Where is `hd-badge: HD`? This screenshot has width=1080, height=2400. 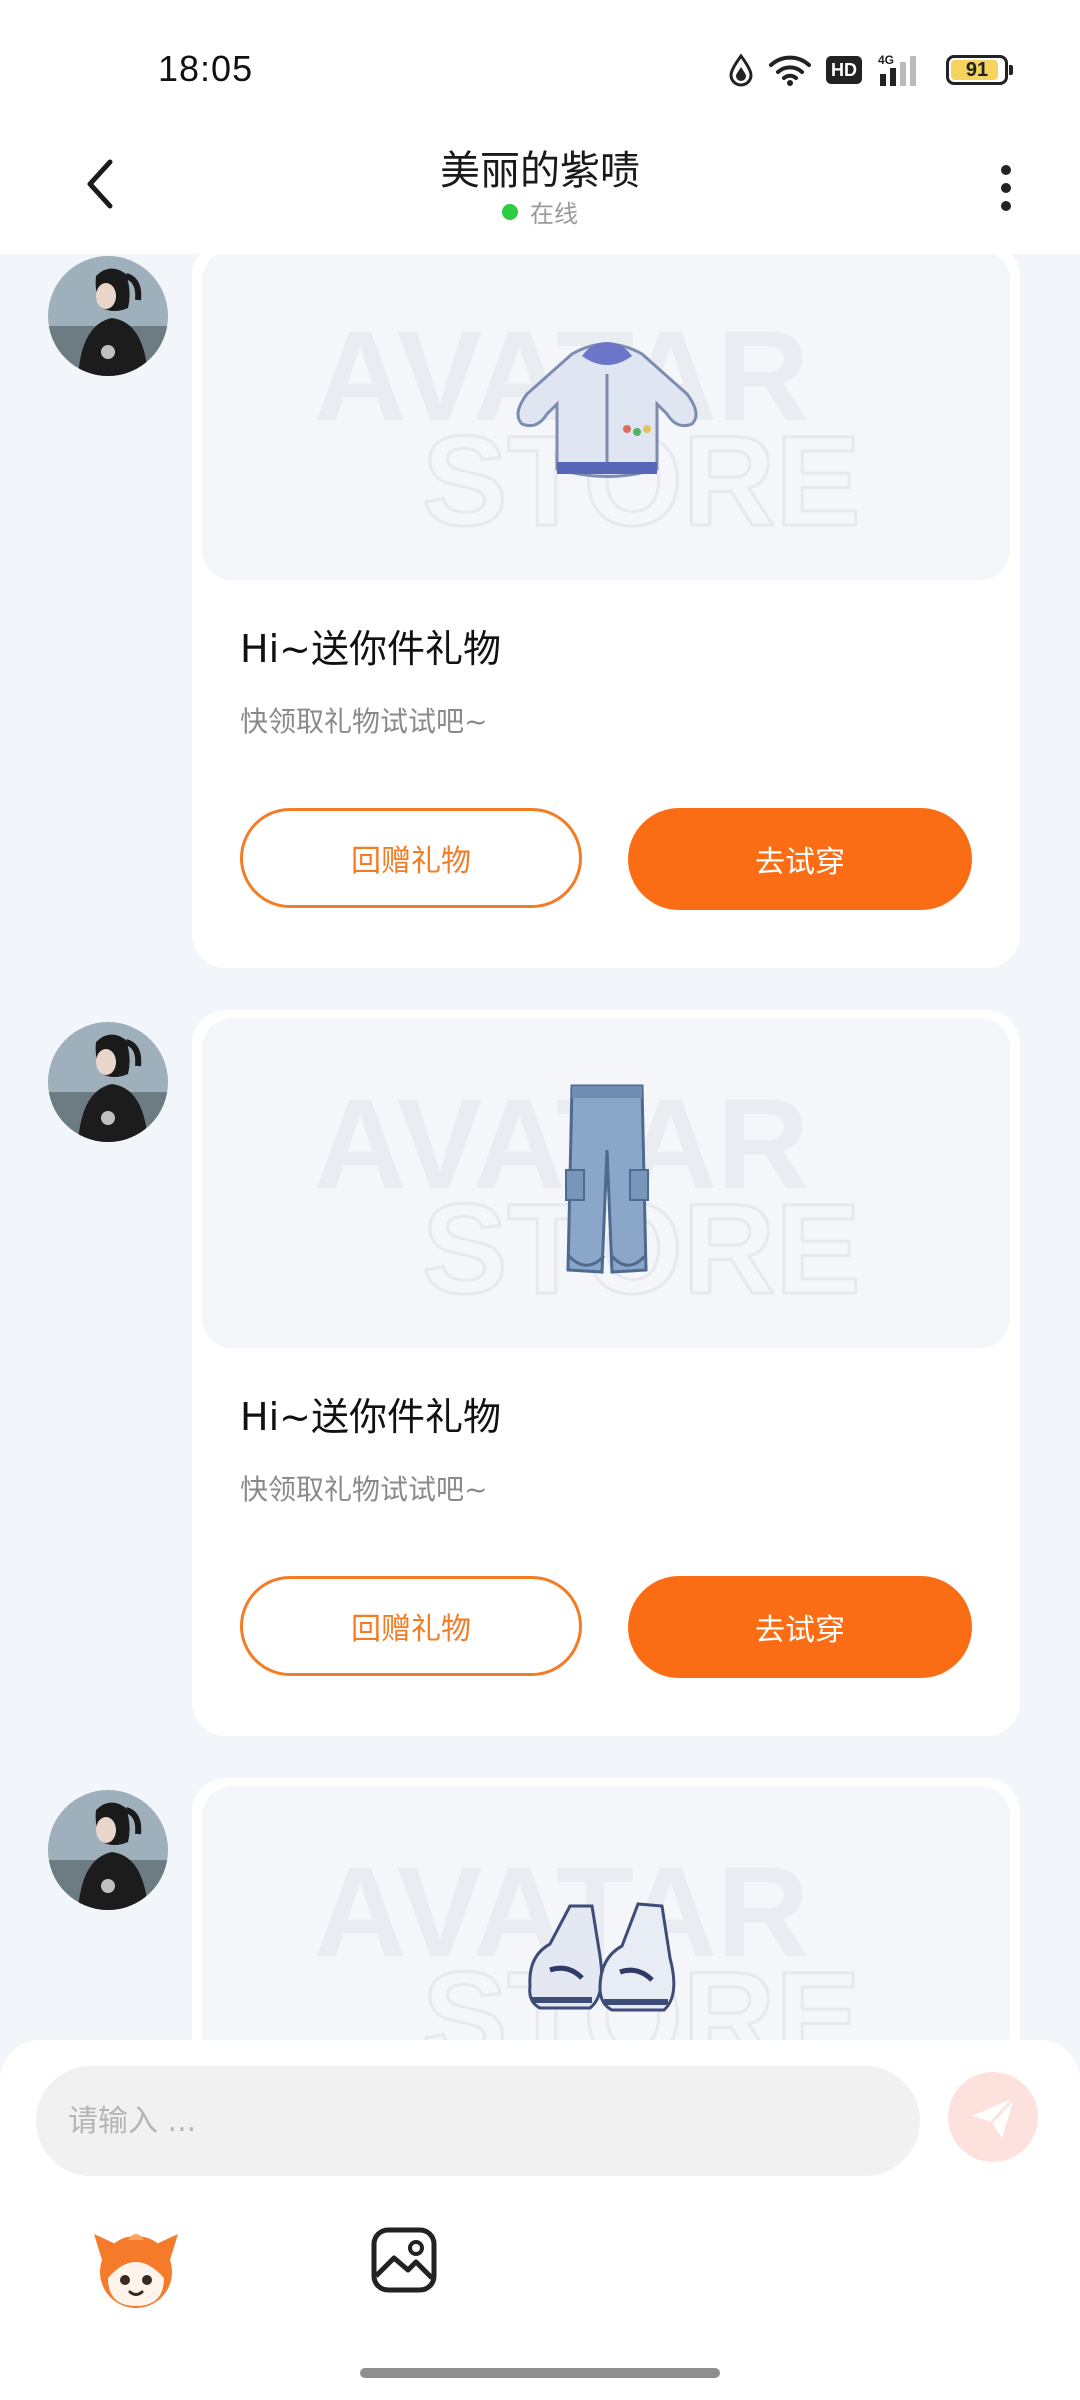
hd-badge: HD is located at coordinates (844, 70).